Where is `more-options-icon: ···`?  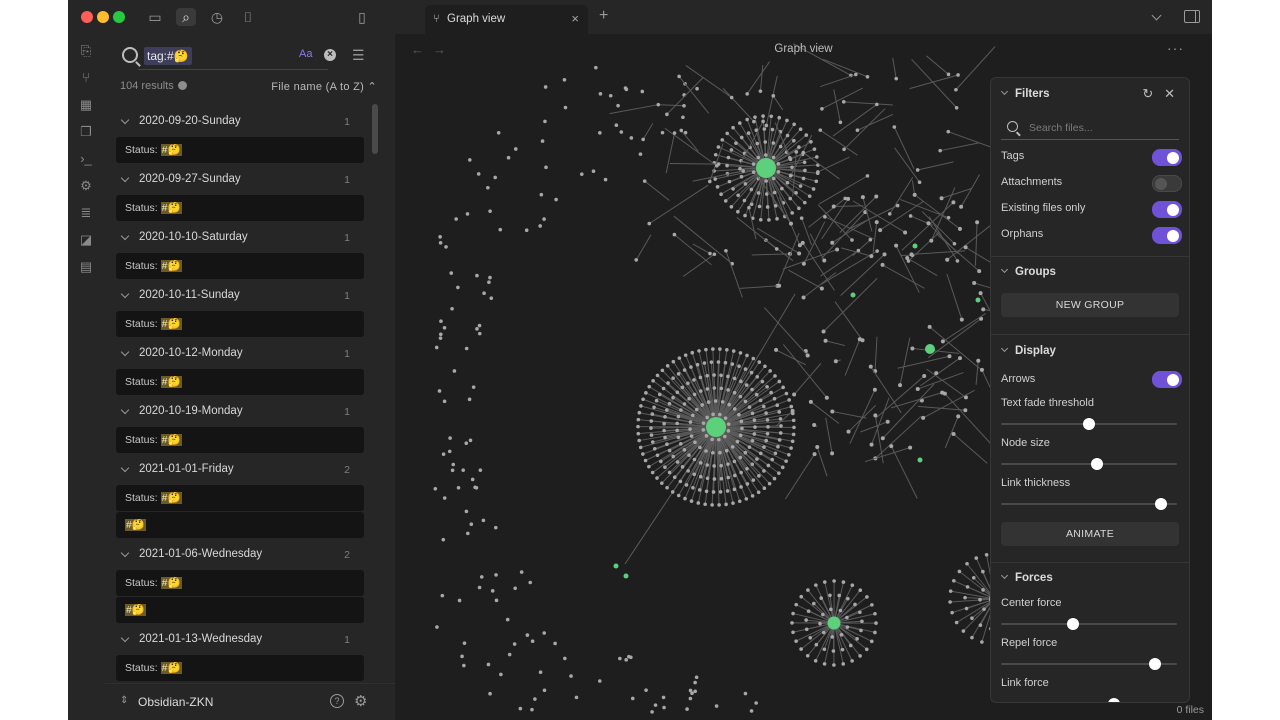
more-options-icon: ··· is located at coordinates (1175, 48).